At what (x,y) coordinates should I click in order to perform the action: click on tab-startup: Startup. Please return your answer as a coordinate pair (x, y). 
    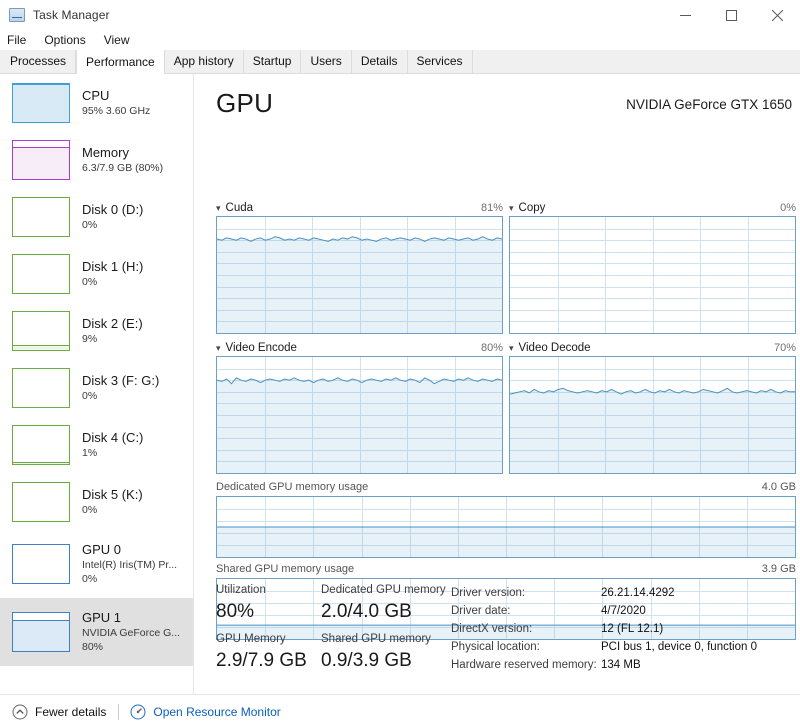
    Looking at the image, I should click on (272, 61).